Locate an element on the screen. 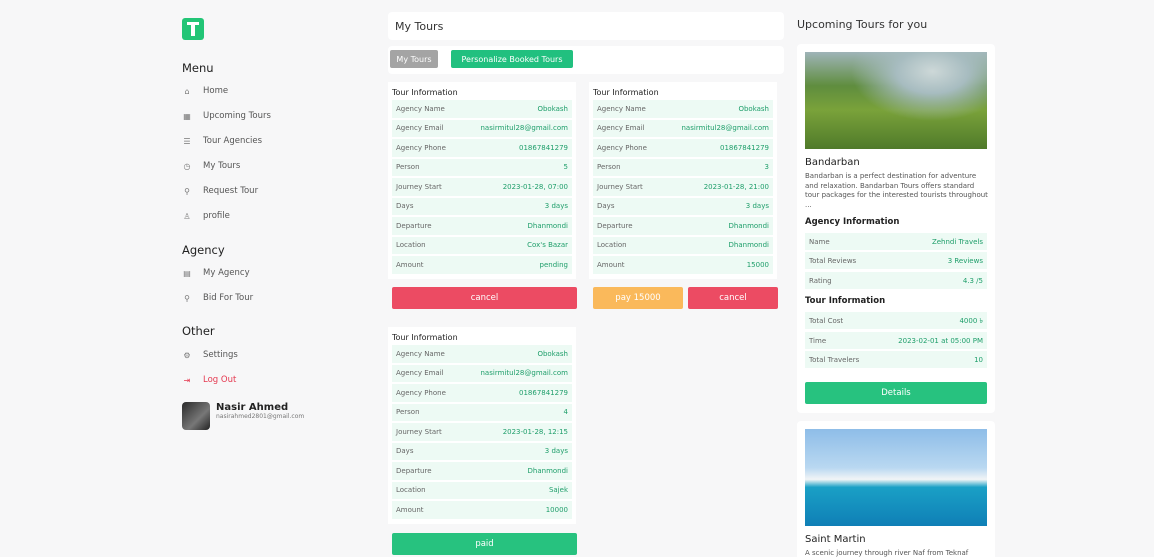 The image size is (1154, 557). avatar is located at coordinates (196, 416).